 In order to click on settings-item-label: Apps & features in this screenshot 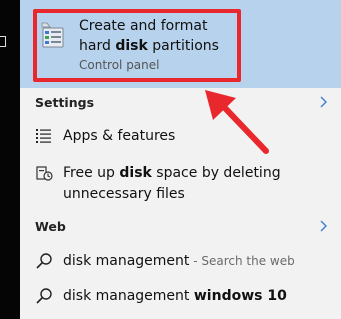, I will do `click(119, 136)`.